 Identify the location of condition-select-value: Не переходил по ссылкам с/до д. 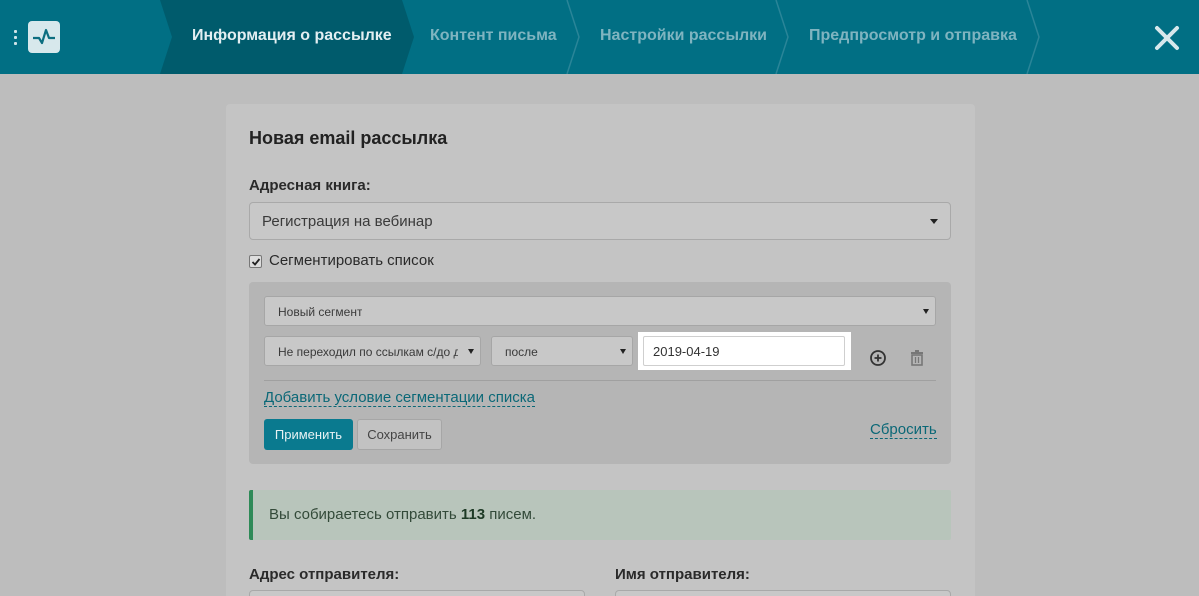
(368, 352).